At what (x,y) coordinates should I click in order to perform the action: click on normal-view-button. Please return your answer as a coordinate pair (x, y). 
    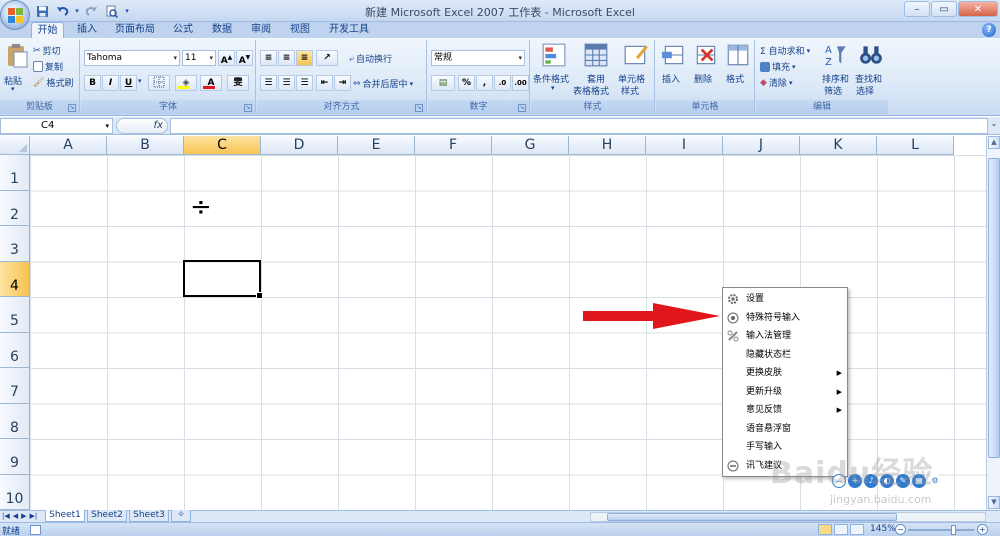
    Looking at the image, I should click on (825, 529).